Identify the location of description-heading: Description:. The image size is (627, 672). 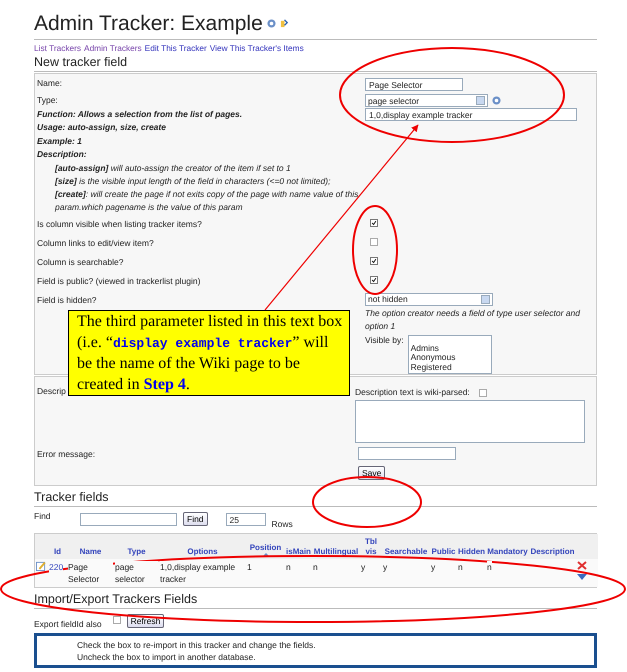
(62, 155).